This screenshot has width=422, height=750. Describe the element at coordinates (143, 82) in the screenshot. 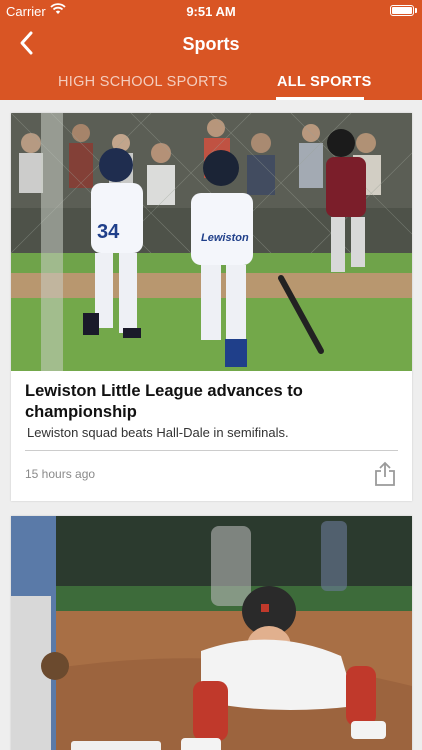

I see `tab-high-school-sports: HIGH SCHOOL SPORTS` at that location.